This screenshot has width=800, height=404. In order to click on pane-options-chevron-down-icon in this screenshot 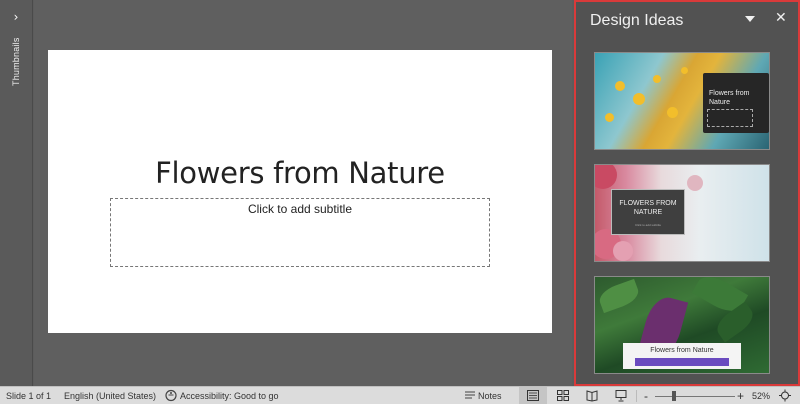, I will do `click(750, 19)`.